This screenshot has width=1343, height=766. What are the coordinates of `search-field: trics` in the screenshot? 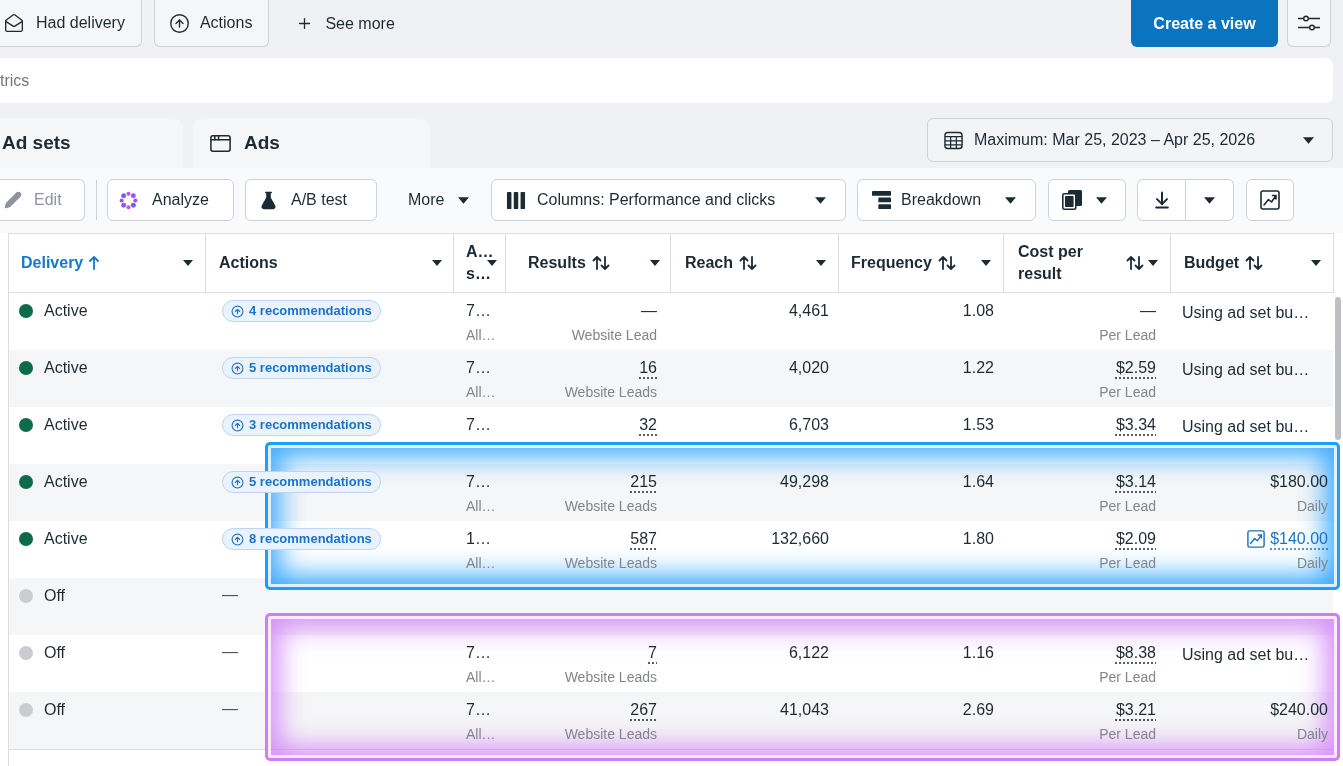 It's located at (666, 80).